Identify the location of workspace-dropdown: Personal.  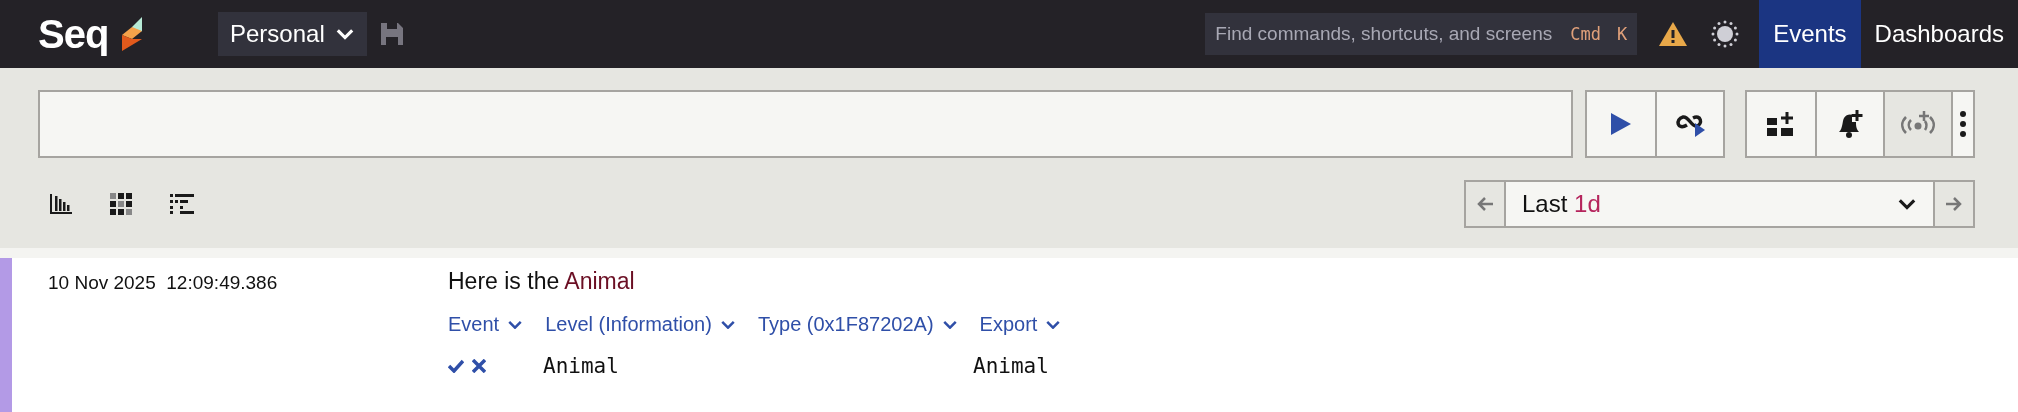
(292, 34).